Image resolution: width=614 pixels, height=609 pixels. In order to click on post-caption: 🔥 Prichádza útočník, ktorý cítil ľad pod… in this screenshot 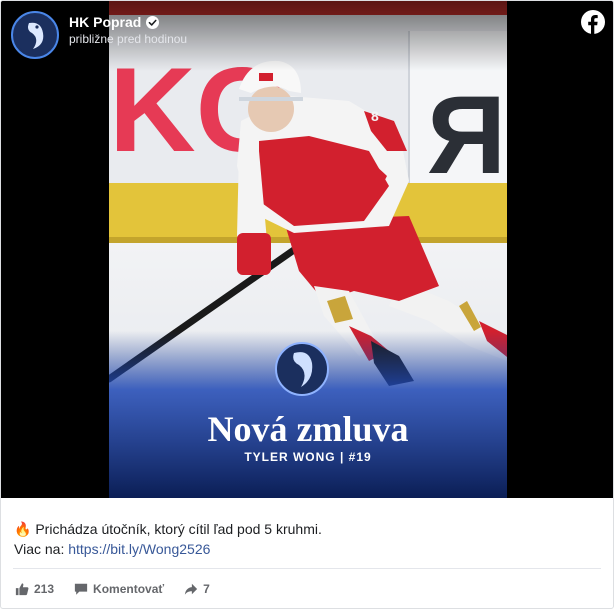, I will do `click(168, 539)`.